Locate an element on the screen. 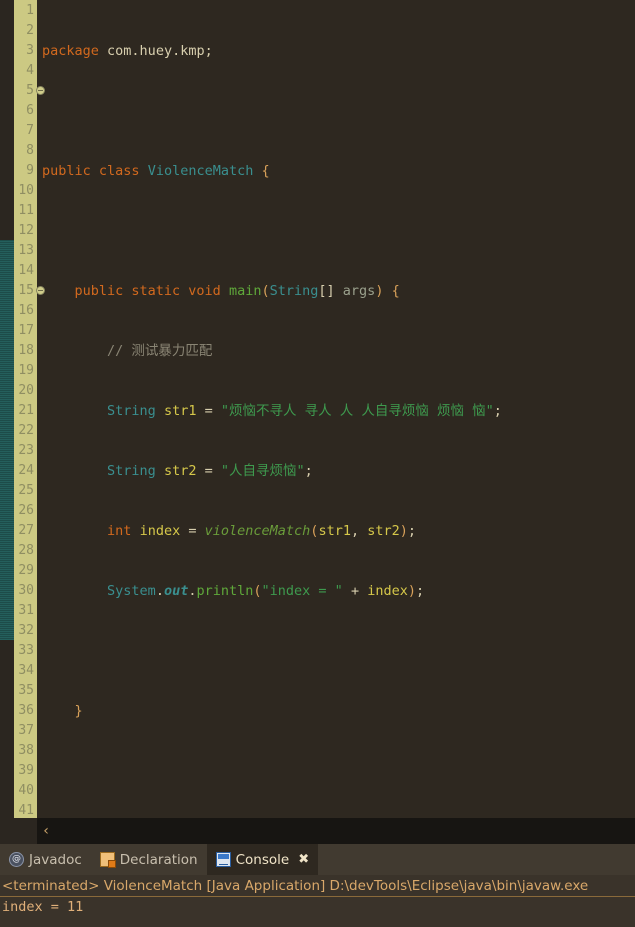  scrollbar-gutter-pad is located at coordinates (18, 831).